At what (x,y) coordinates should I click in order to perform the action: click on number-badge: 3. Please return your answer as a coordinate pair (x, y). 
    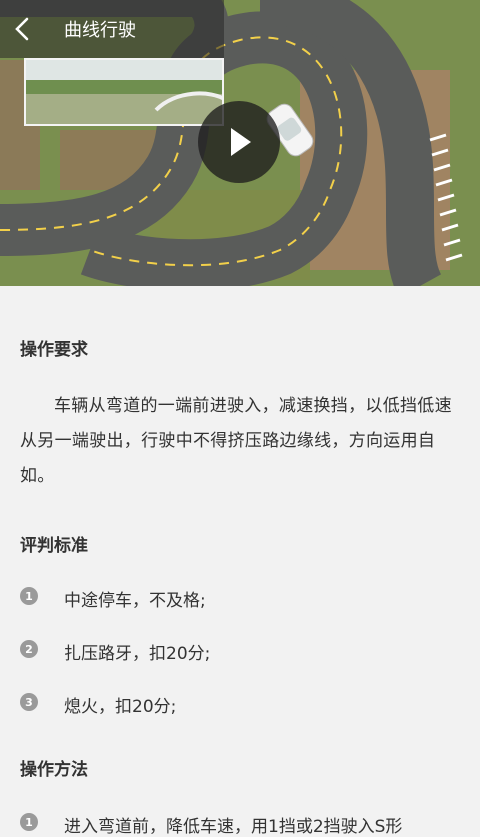
    Looking at the image, I should click on (29, 702).